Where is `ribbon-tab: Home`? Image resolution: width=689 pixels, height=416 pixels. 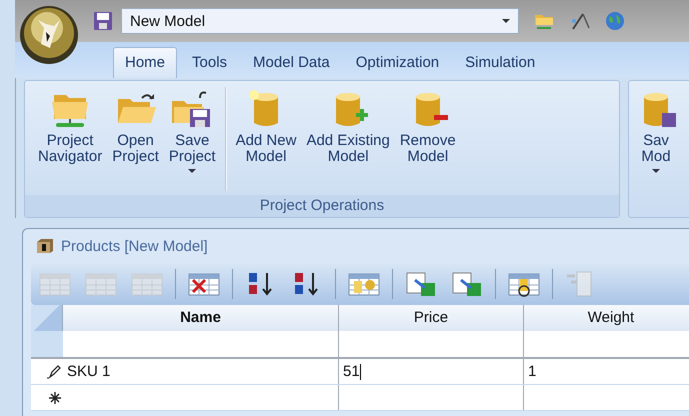
ribbon-tab: Home is located at coordinates (145, 62).